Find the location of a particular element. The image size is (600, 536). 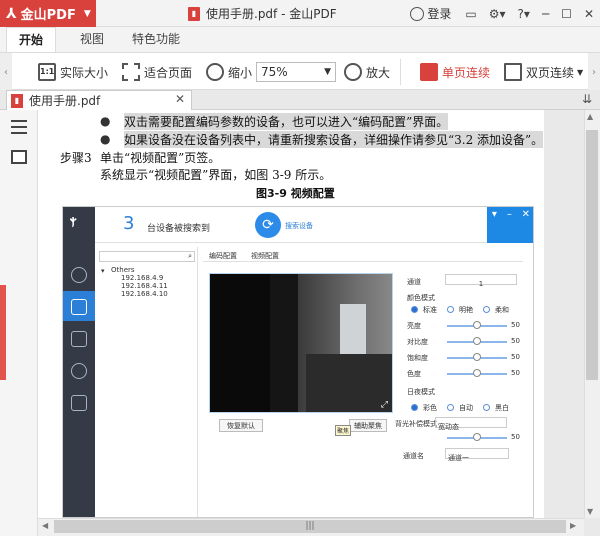

figure-device: 192.168.4.11 is located at coordinates (144, 286).